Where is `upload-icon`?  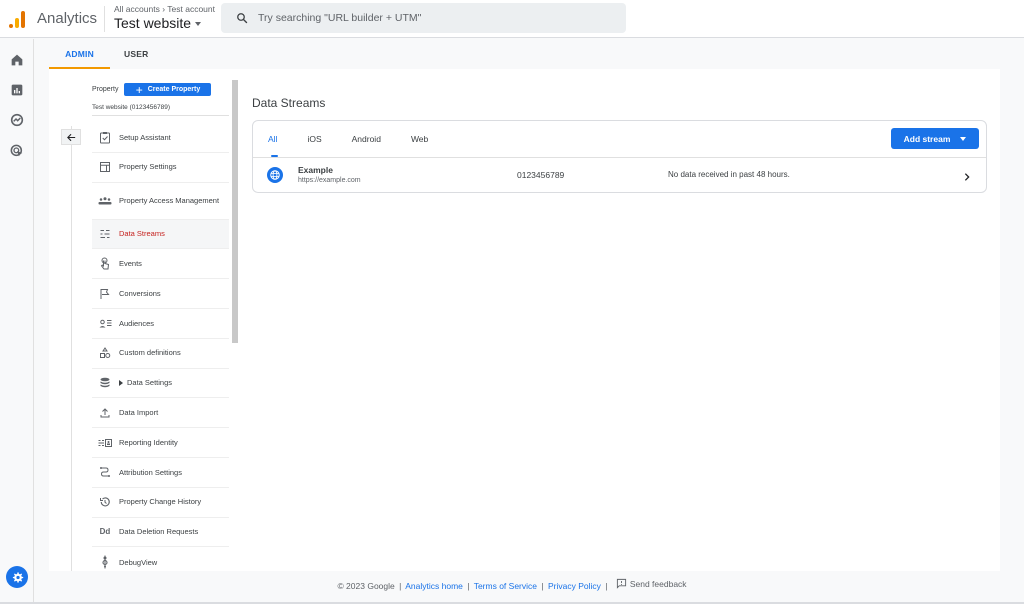 upload-icon is located at coordinates (105, 413).